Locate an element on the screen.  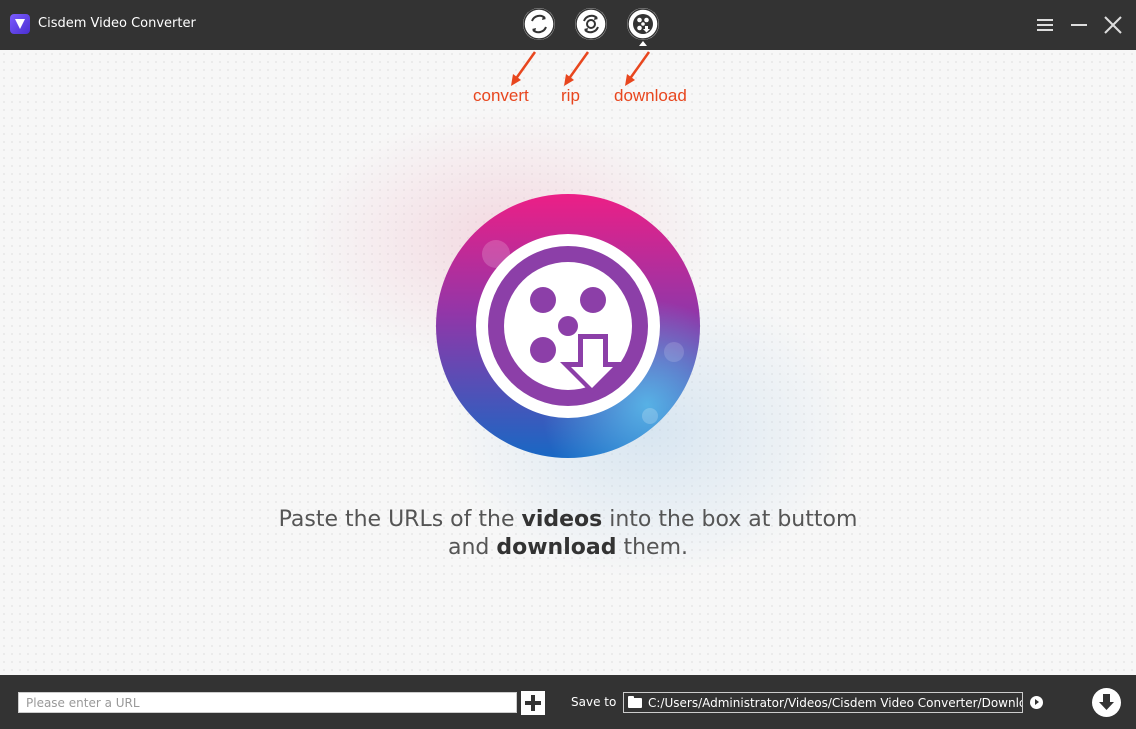
rip-mode-button is located at coordinates (591, 24).